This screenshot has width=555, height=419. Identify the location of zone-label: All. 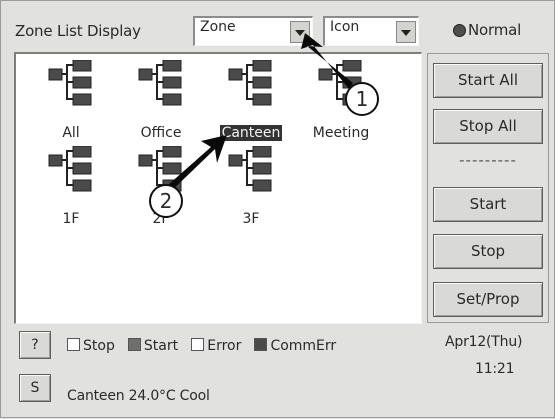
(71, 133).